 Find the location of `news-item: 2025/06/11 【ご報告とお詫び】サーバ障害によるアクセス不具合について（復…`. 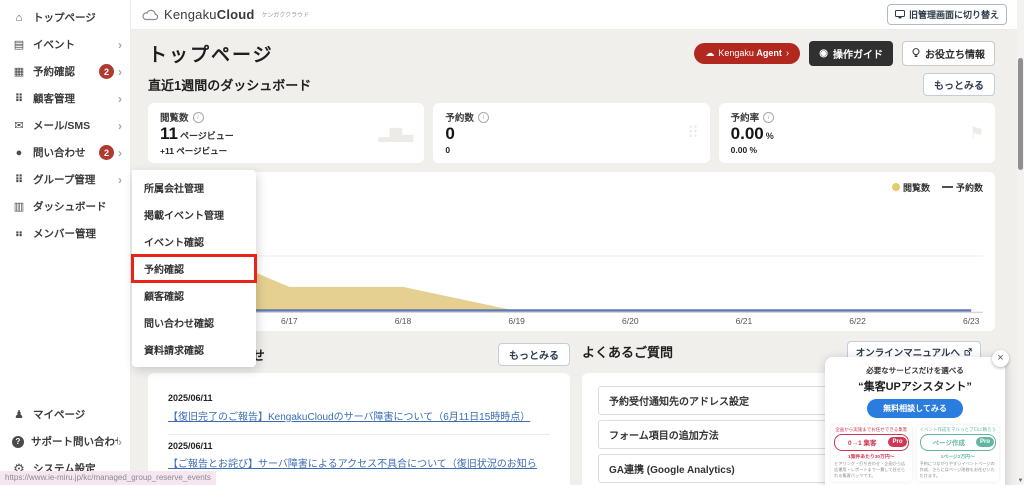

news-item: 2025/06/11 【ご報告とお詫び】サーバ障害によるアクセス不具合について（復… is located at coordinates (359, 460).